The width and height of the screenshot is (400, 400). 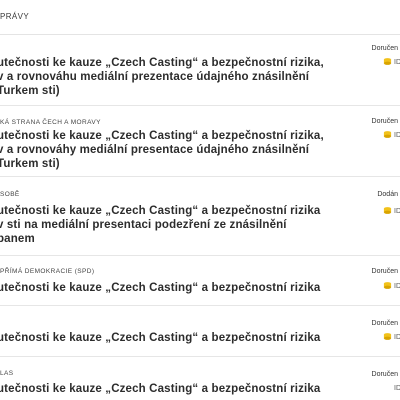 I want to click on row-organization: KÁ STRANA ČECH A MORAVY, so click(x=50, y=122).